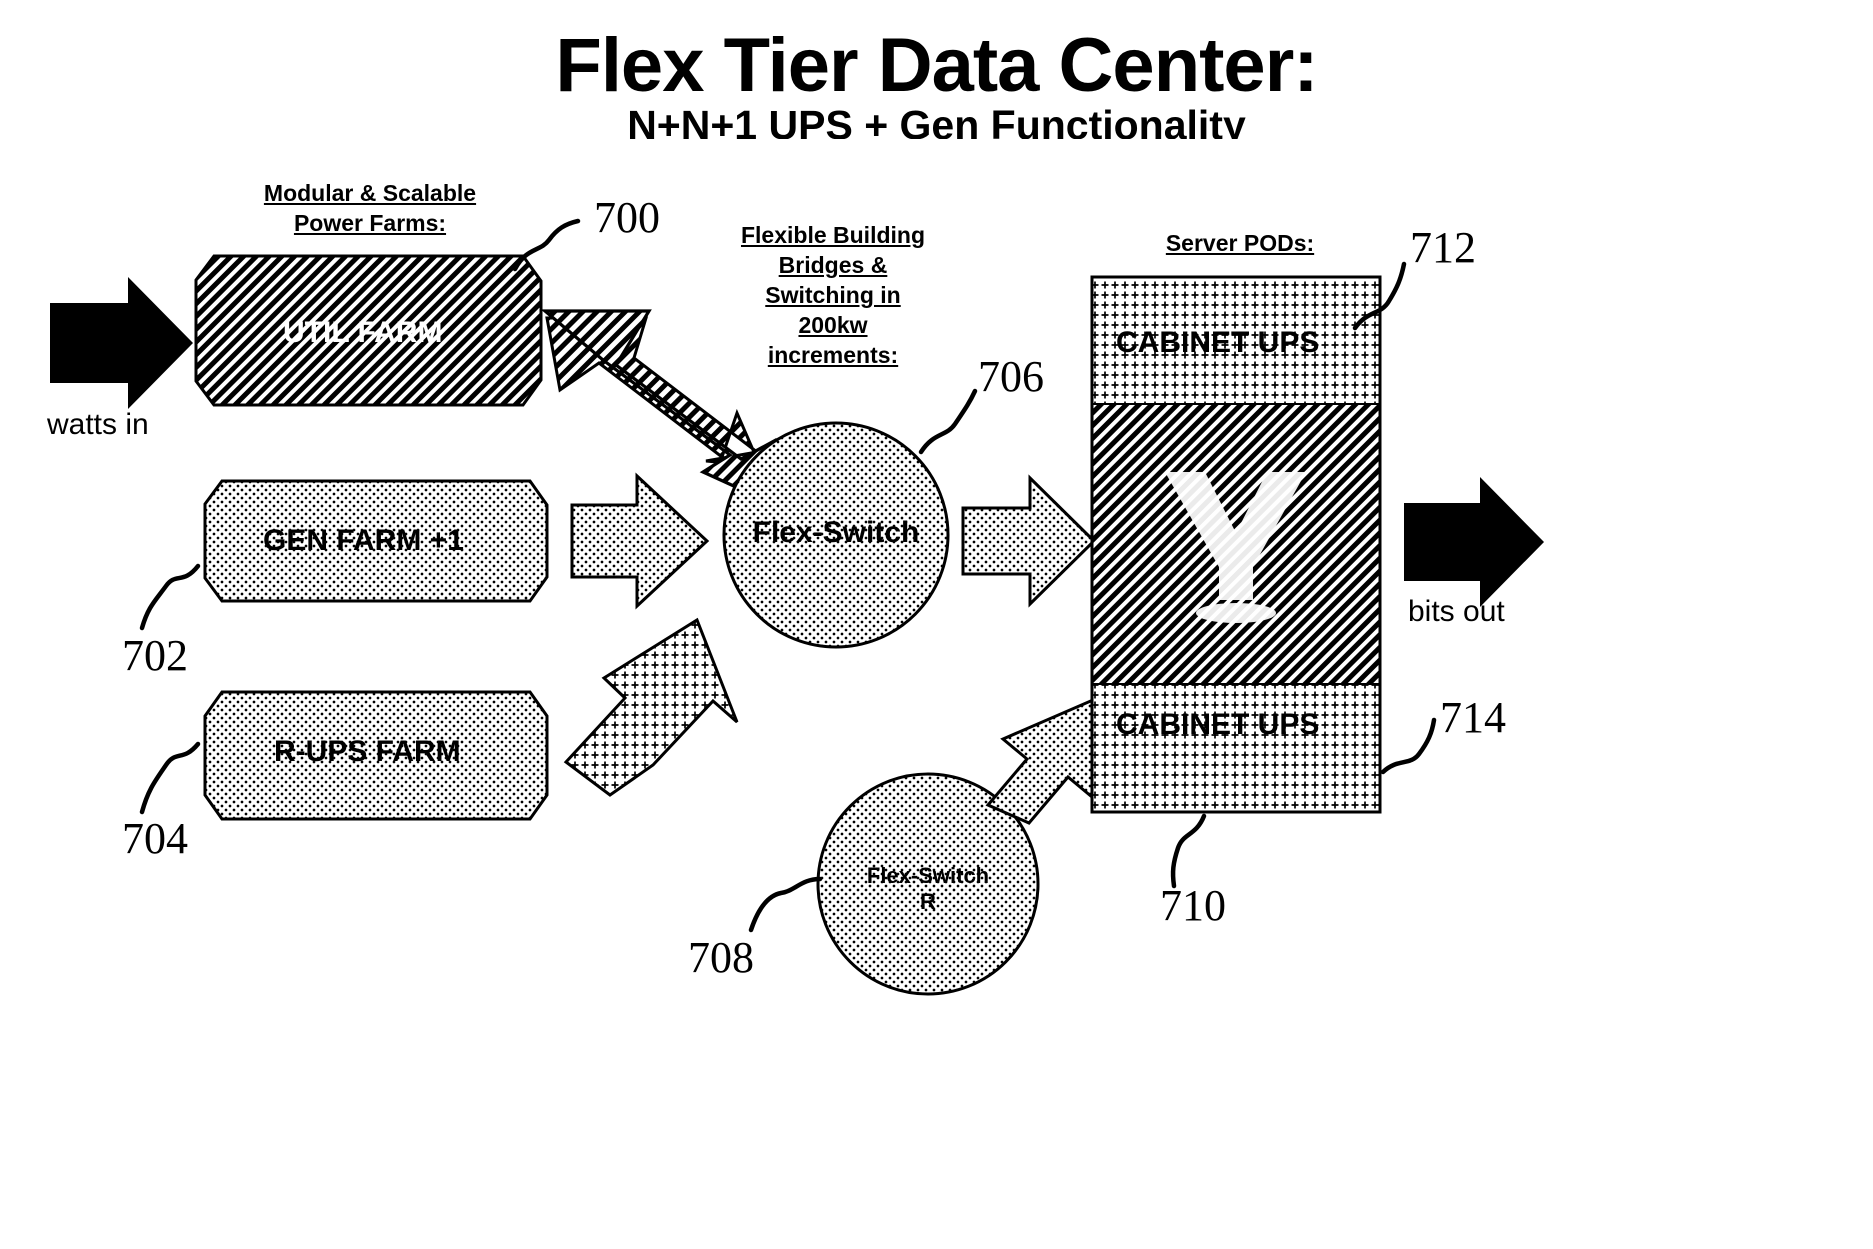  What do you see at coordinates (1193, 905) in the screenshot?
I see `reference-numeral-710: 710` at bounding box center [1193, 905].